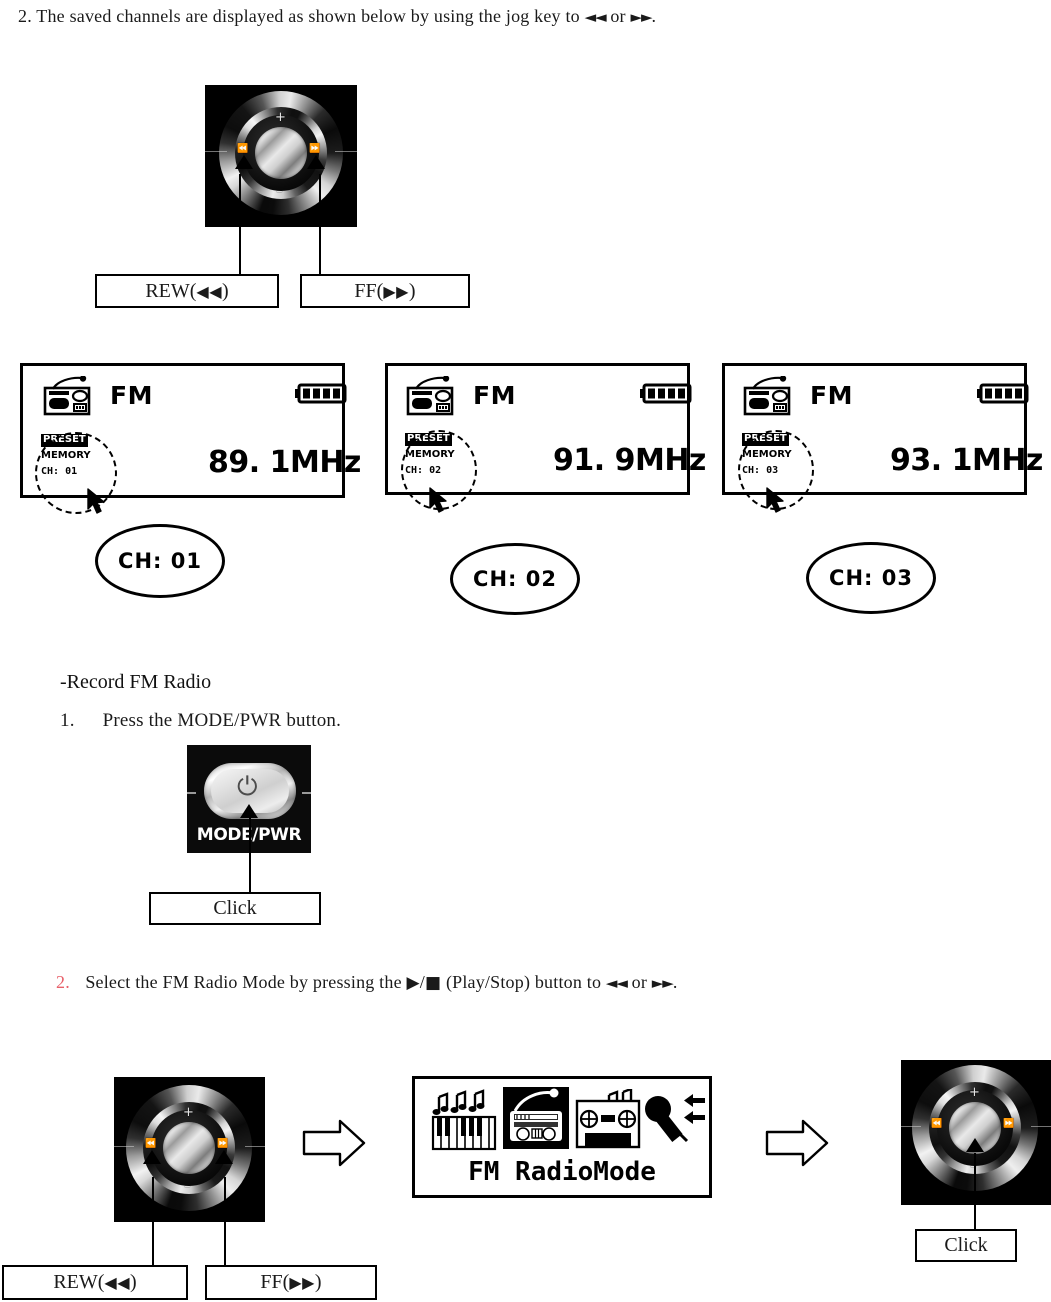 The image size is (1051, 1302). I want to click on callout-rew-top-label: REW(, so click(171, 290).